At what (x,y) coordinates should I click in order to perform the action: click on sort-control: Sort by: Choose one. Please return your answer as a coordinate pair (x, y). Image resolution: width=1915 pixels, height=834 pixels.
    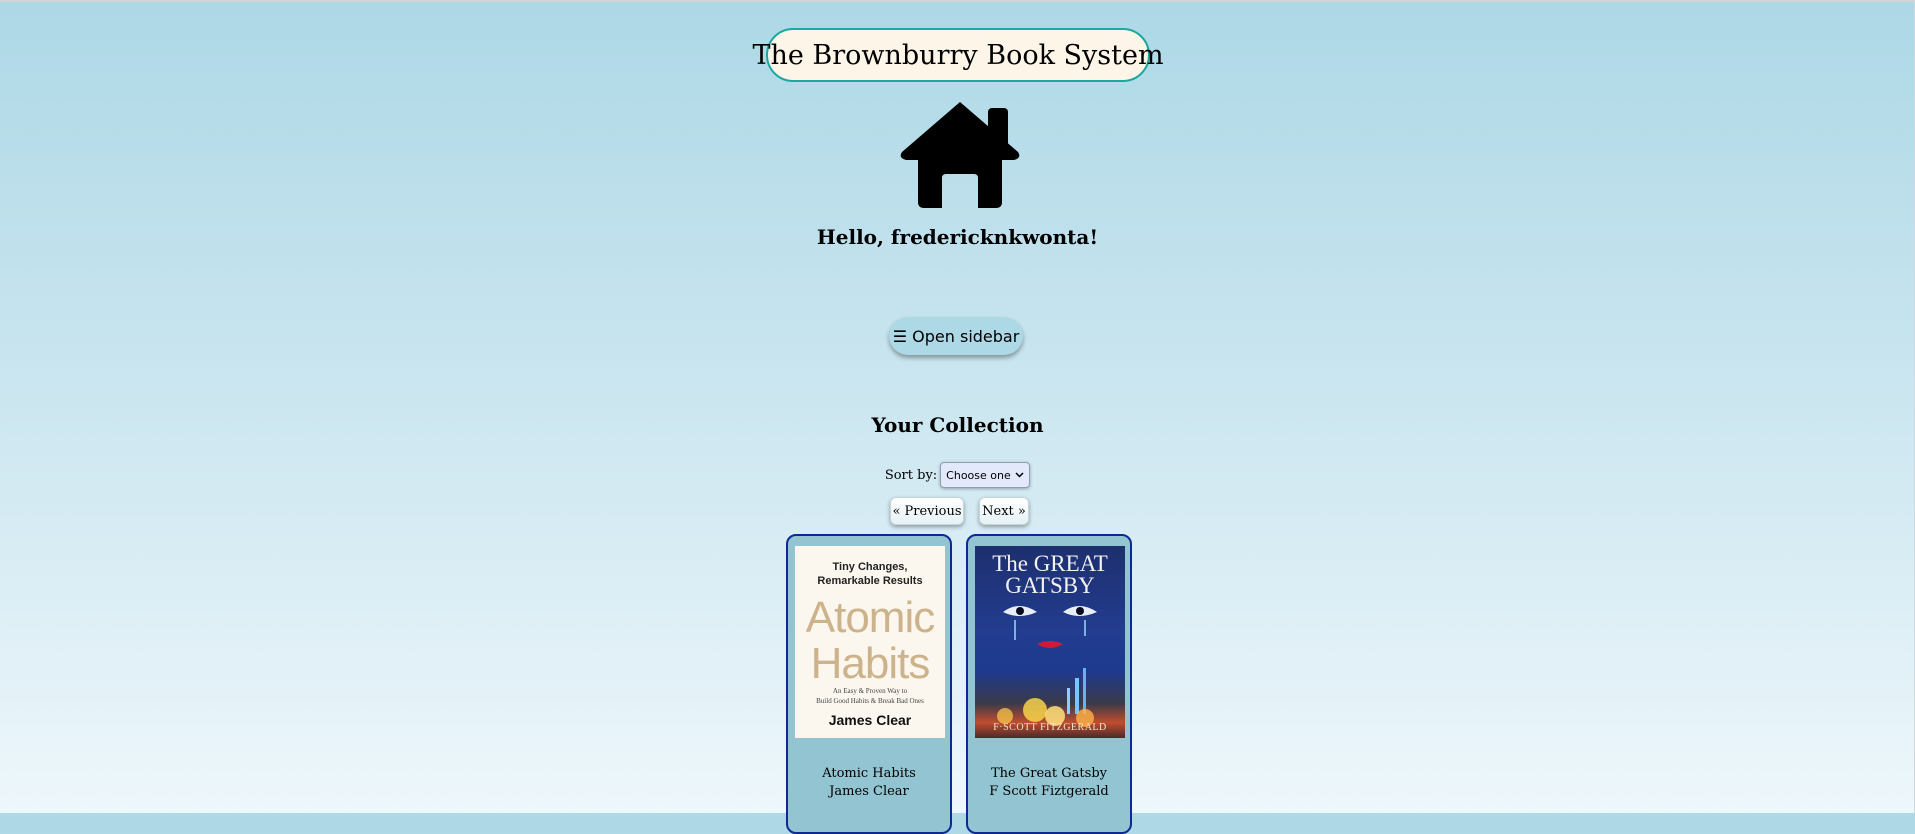
    Looking at the image, I should click on (957, 475).